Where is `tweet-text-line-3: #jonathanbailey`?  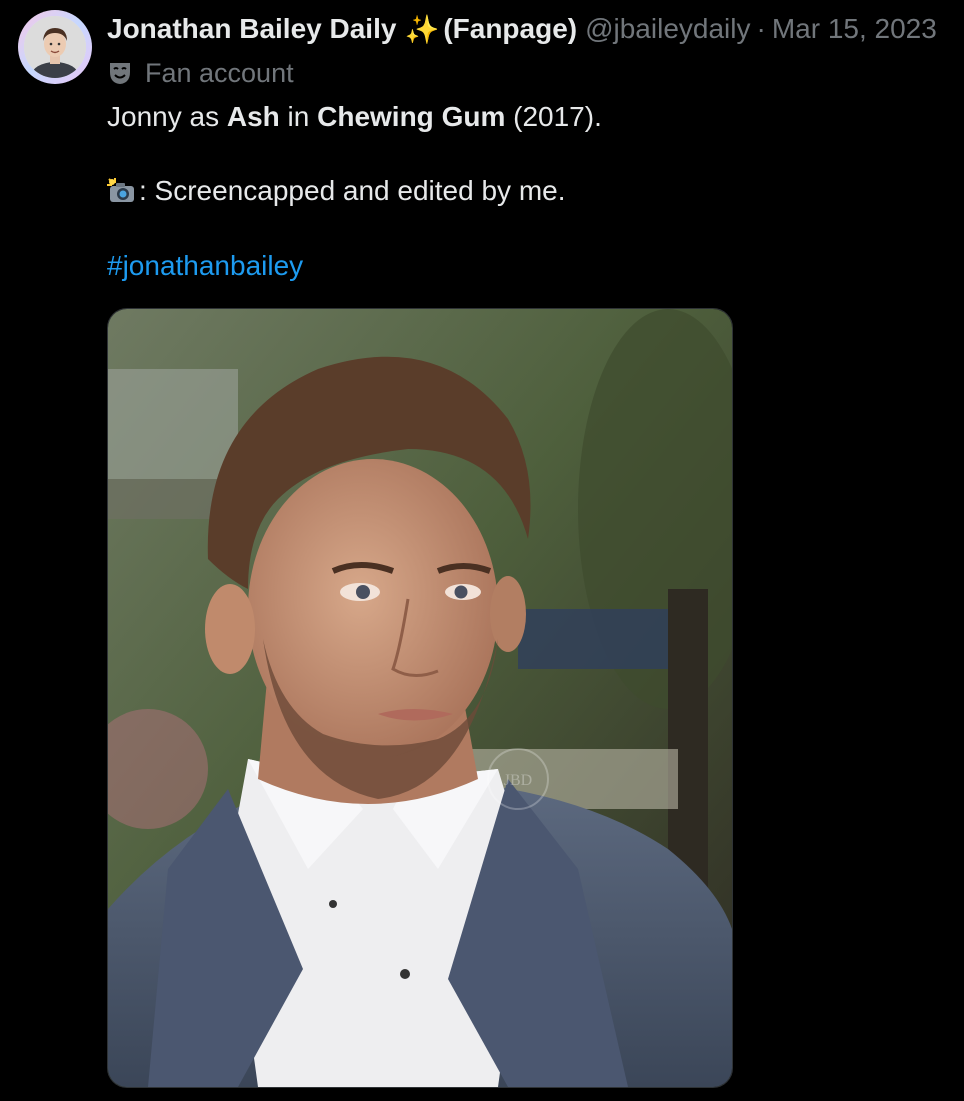 tweet-text-line-3: #jonathanbailey is located at coordinates (205, 266).